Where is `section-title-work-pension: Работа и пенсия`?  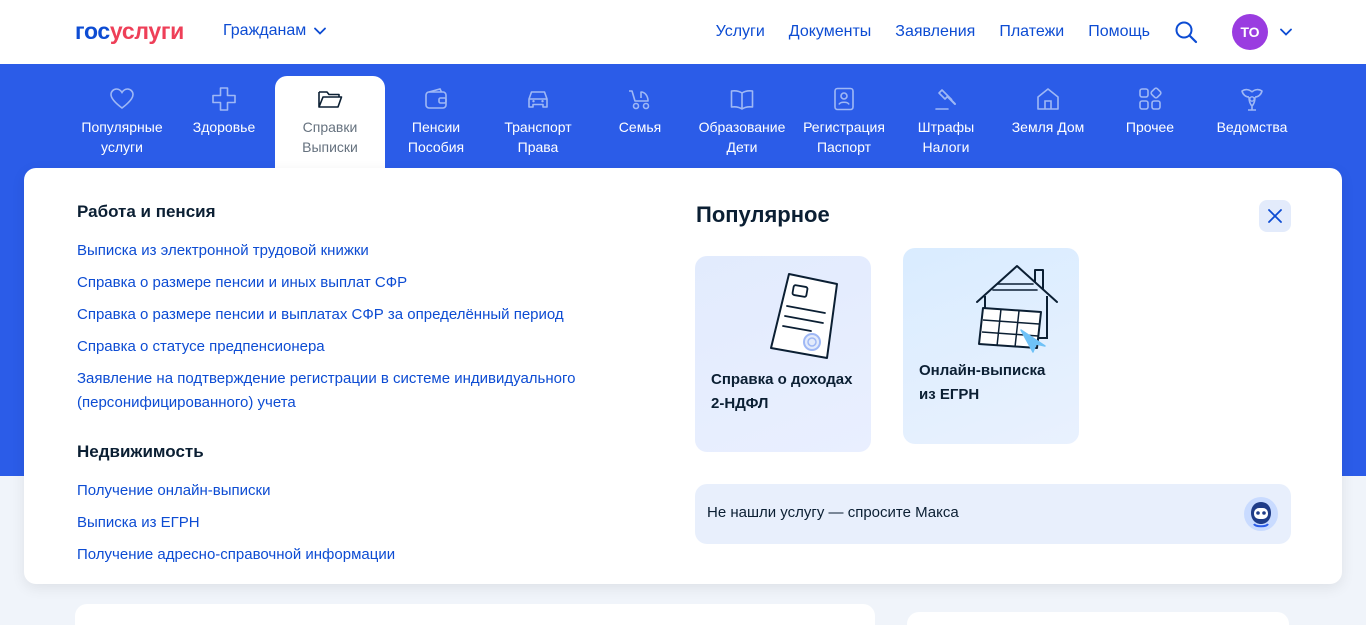
section-title-work-pension: Работа и пенсия is located at coordinates (146, 211).